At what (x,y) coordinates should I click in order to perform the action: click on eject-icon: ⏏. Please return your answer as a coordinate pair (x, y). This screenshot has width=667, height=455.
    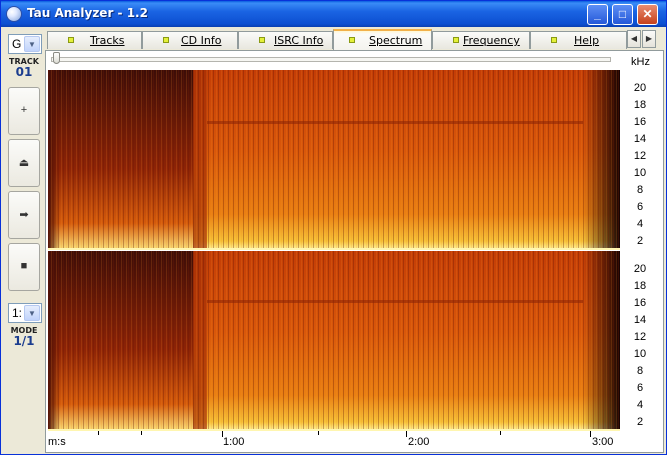
    Looking at the image, I should click on (24, 163).